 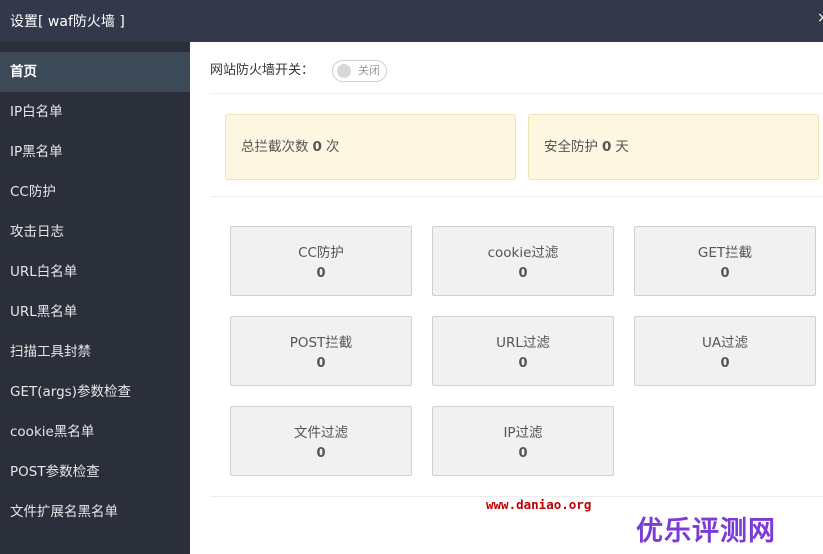 I want to click on card-url-filter: URL过滤 0, so click(x=523, y=351).